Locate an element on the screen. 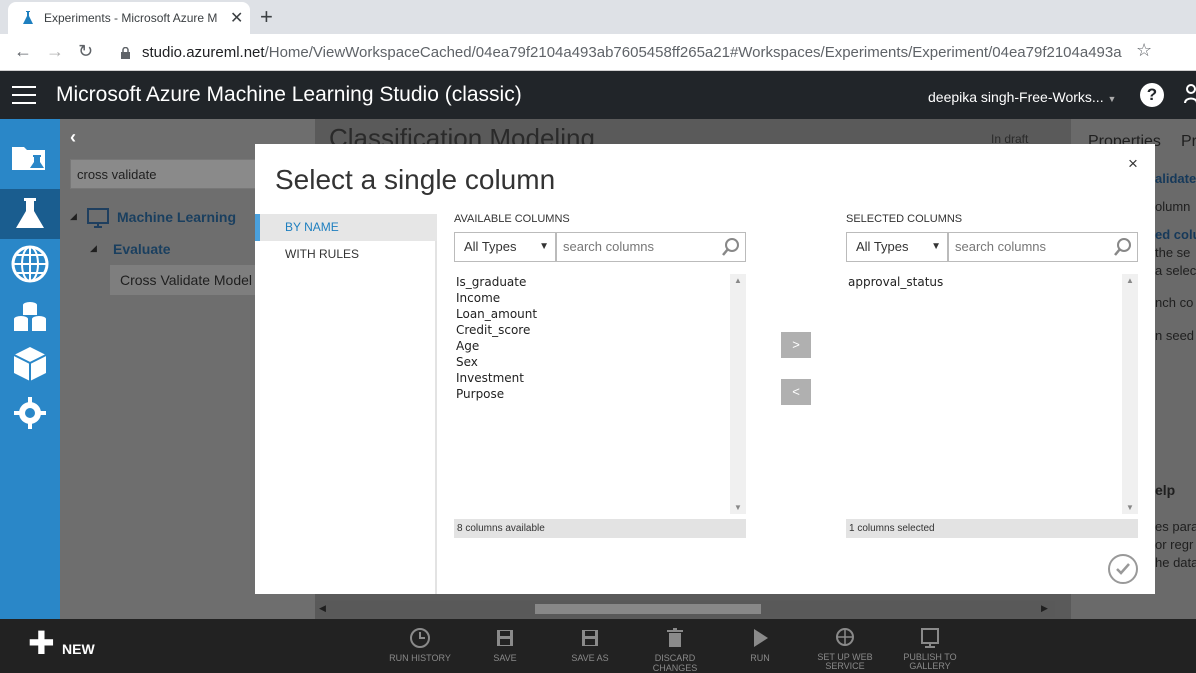  column-list-item: Age is located at coordinates (600, 346).